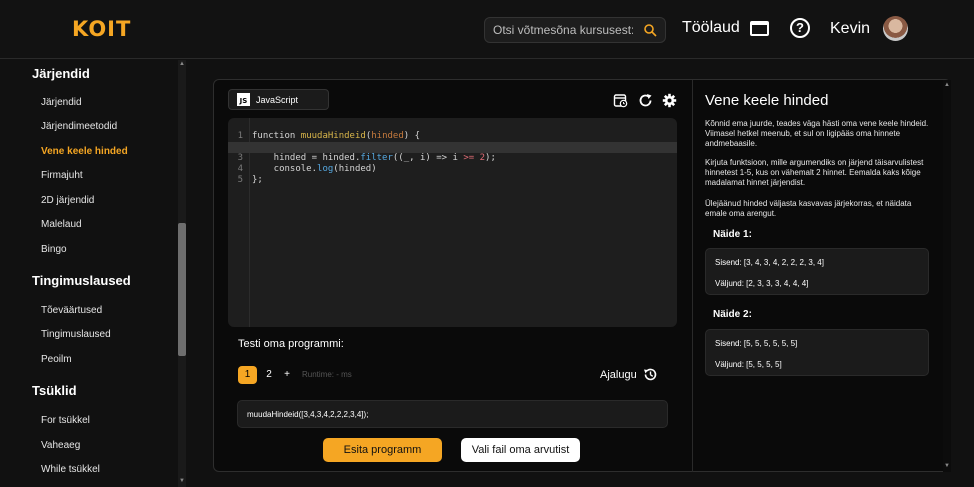 The width and height of the screenshot is (974, 487). Describe the element at coordinates (54, 249) in the screenshot. I see `sidebar-item-bingo: Bingo` at that location.